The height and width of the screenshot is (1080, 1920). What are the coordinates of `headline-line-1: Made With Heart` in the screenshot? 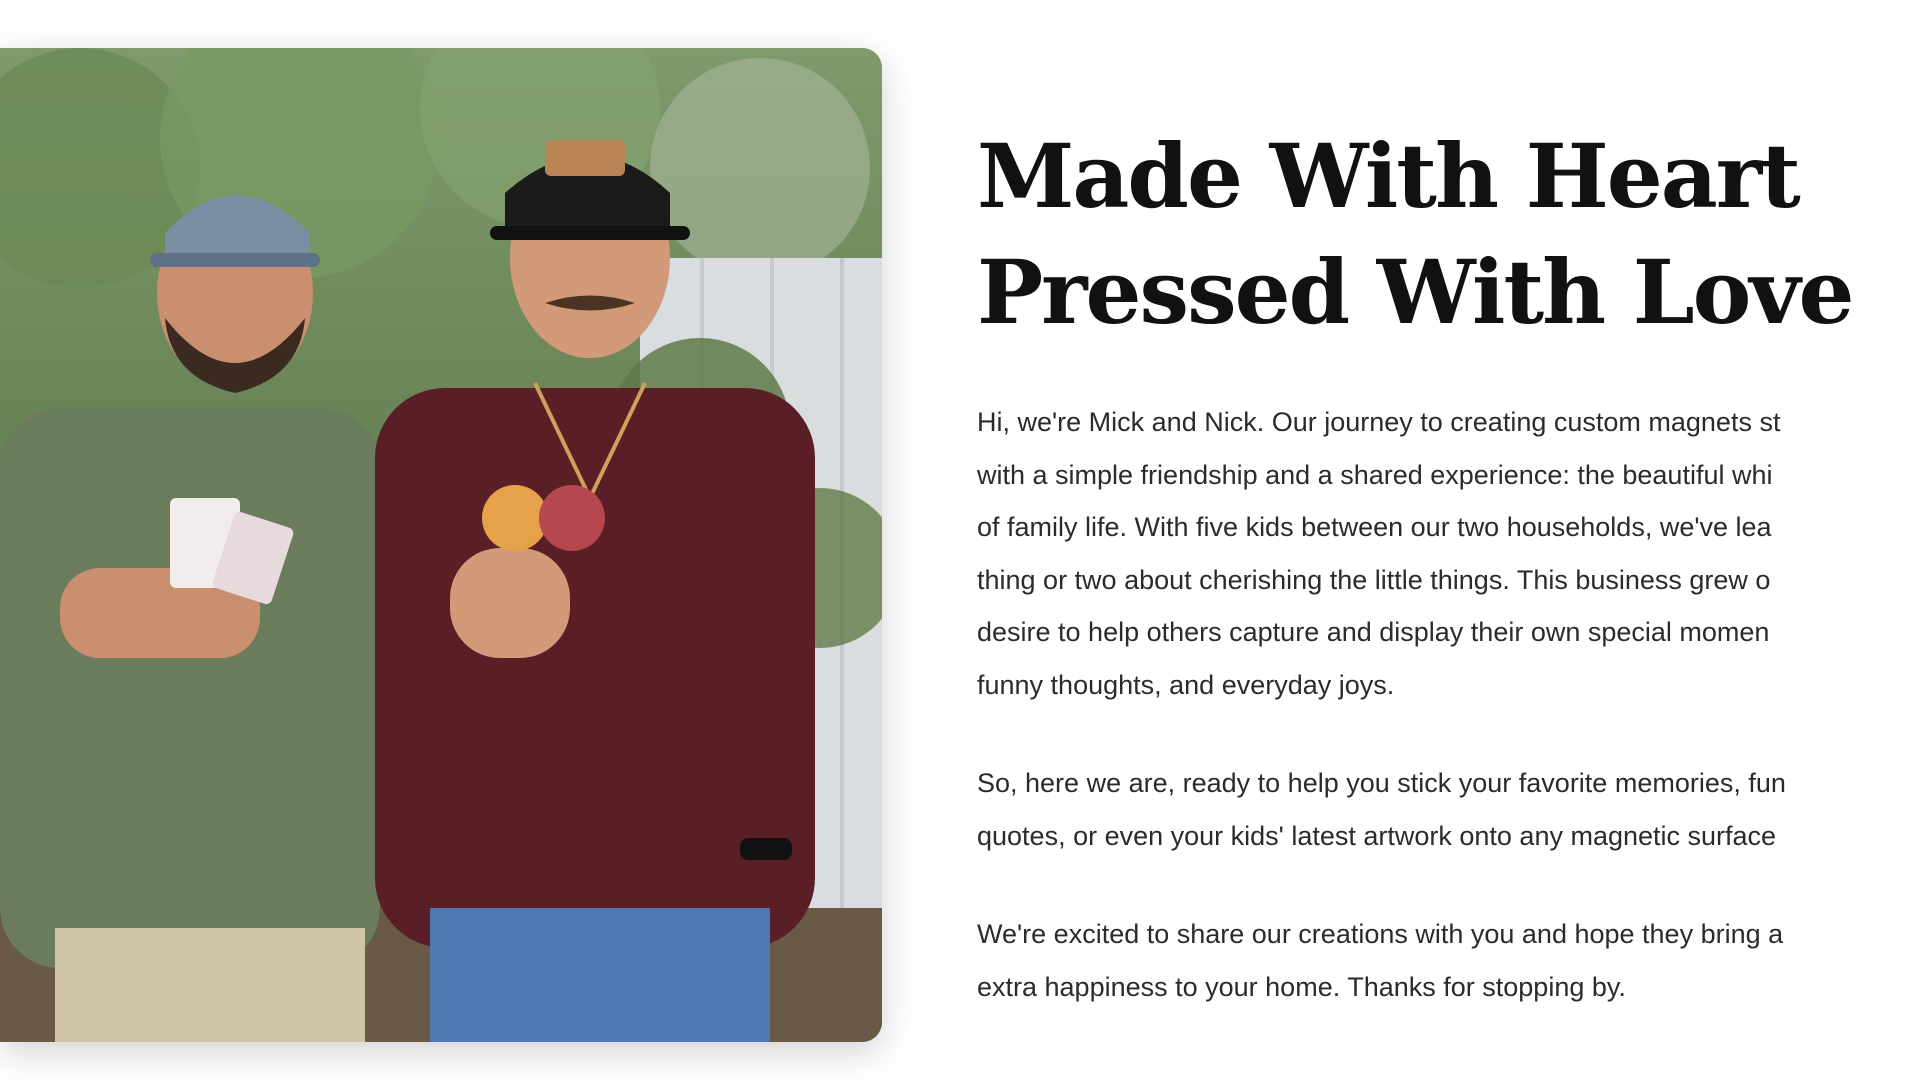 It's located at (1389, 176).